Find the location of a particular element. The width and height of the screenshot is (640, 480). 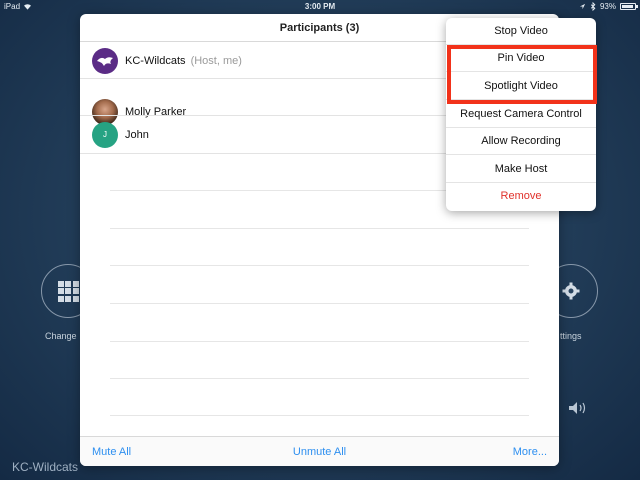

change-view-label: Change is located at coordinates (61, 336).